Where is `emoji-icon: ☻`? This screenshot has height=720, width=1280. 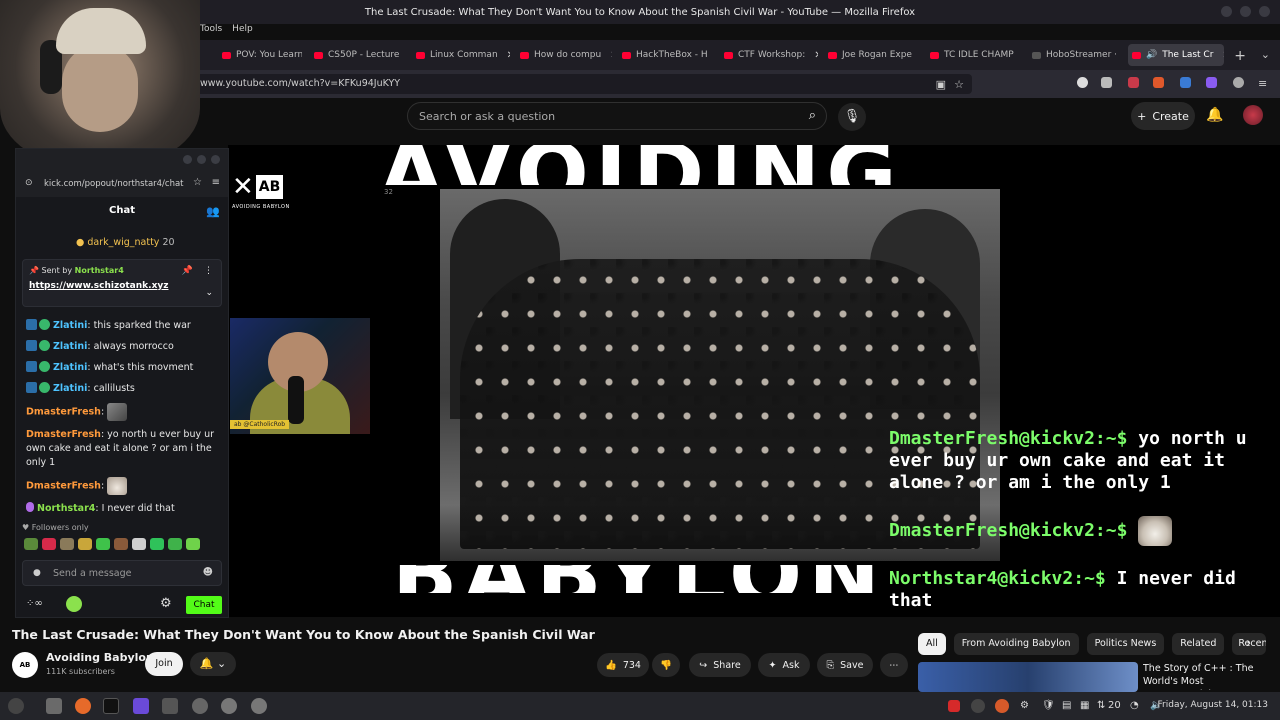 emoji-icon: ☻ is located at coordinates (208, 572).